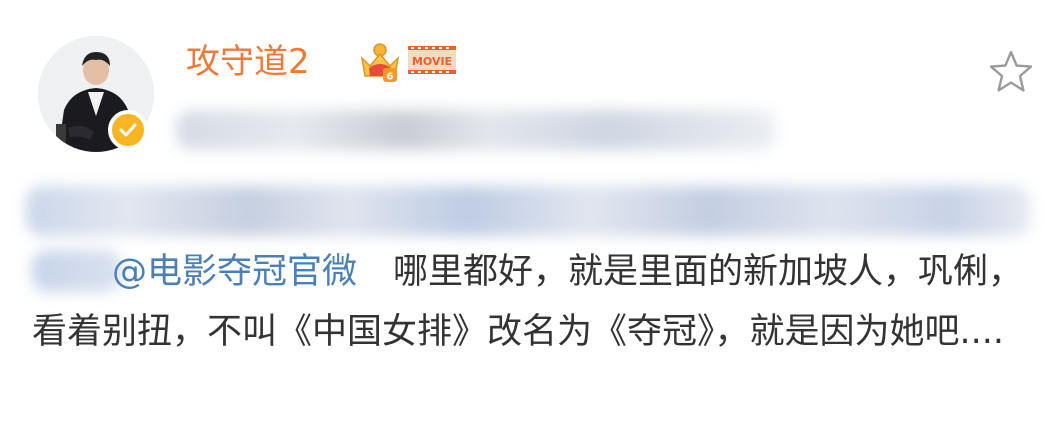 Image resolution: width=1057 pixels, height=435 pixels. What do you see at coordinates (128, 130) in the screenshot?
I see `verified-badge-icon` at bounding box center [128, 130].